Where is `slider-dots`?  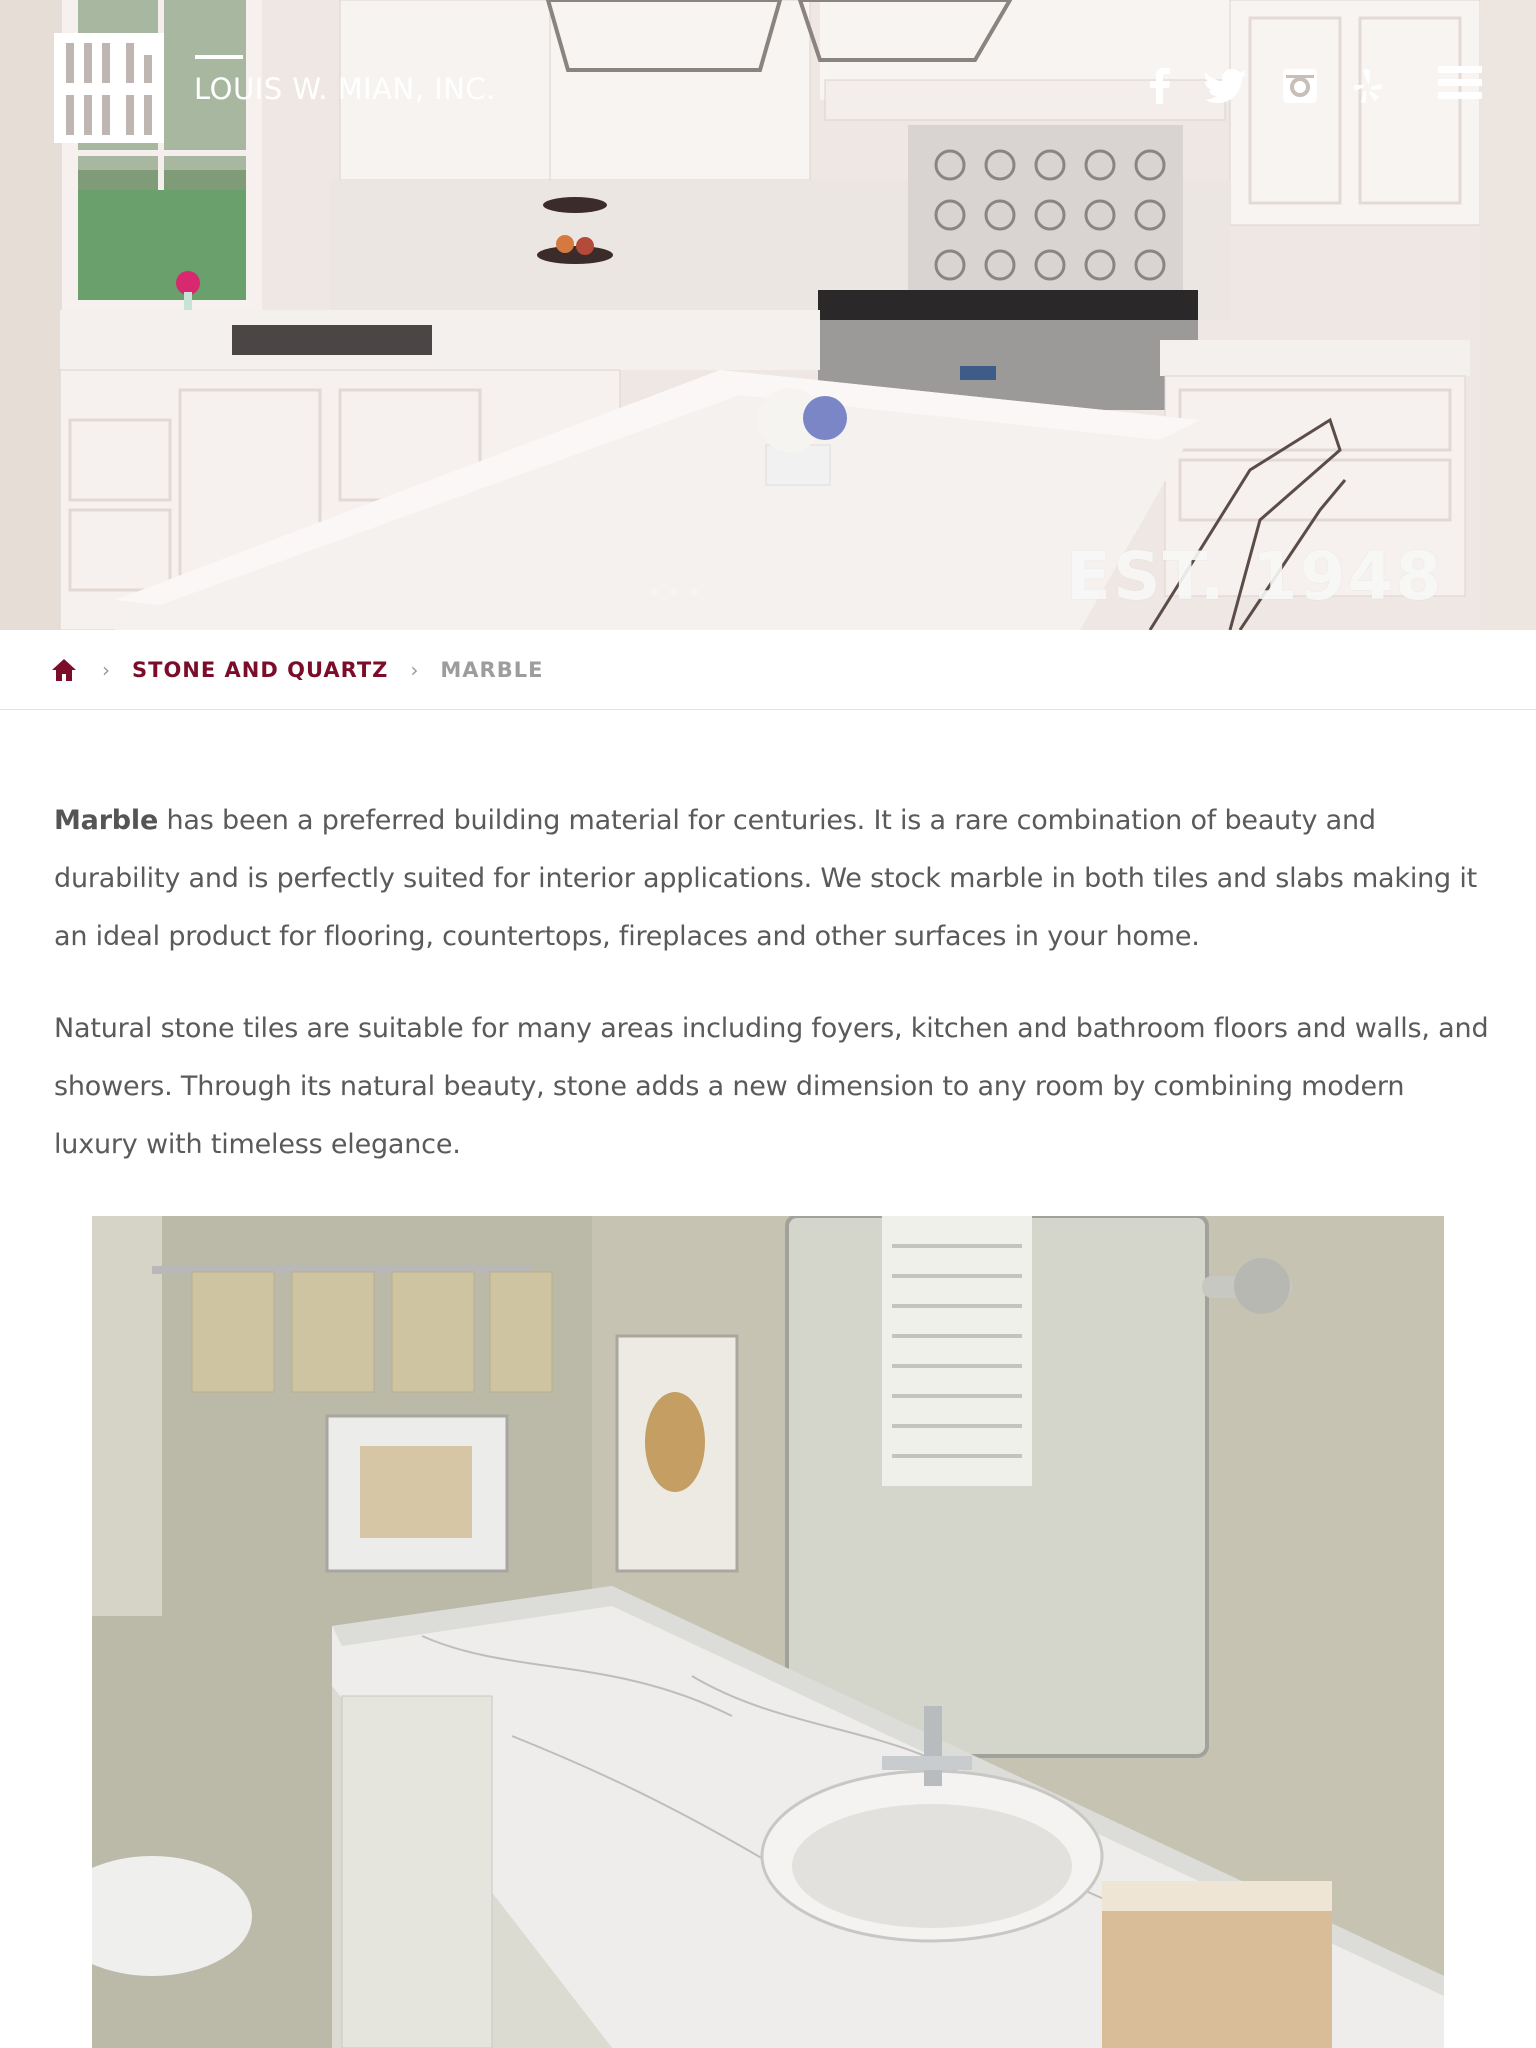
slider-dots is located at coordinates (674, 592).